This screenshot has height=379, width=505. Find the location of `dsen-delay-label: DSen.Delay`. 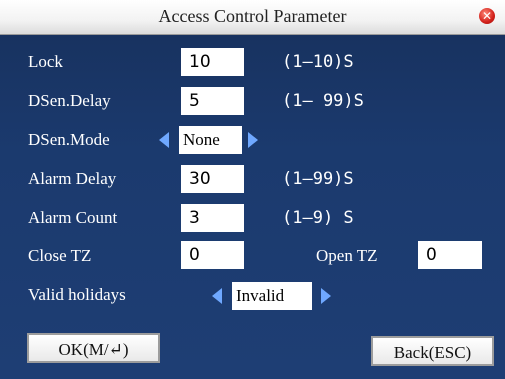

dsen-delay-label: DSen.Delay is located at coordinates (69, 100).